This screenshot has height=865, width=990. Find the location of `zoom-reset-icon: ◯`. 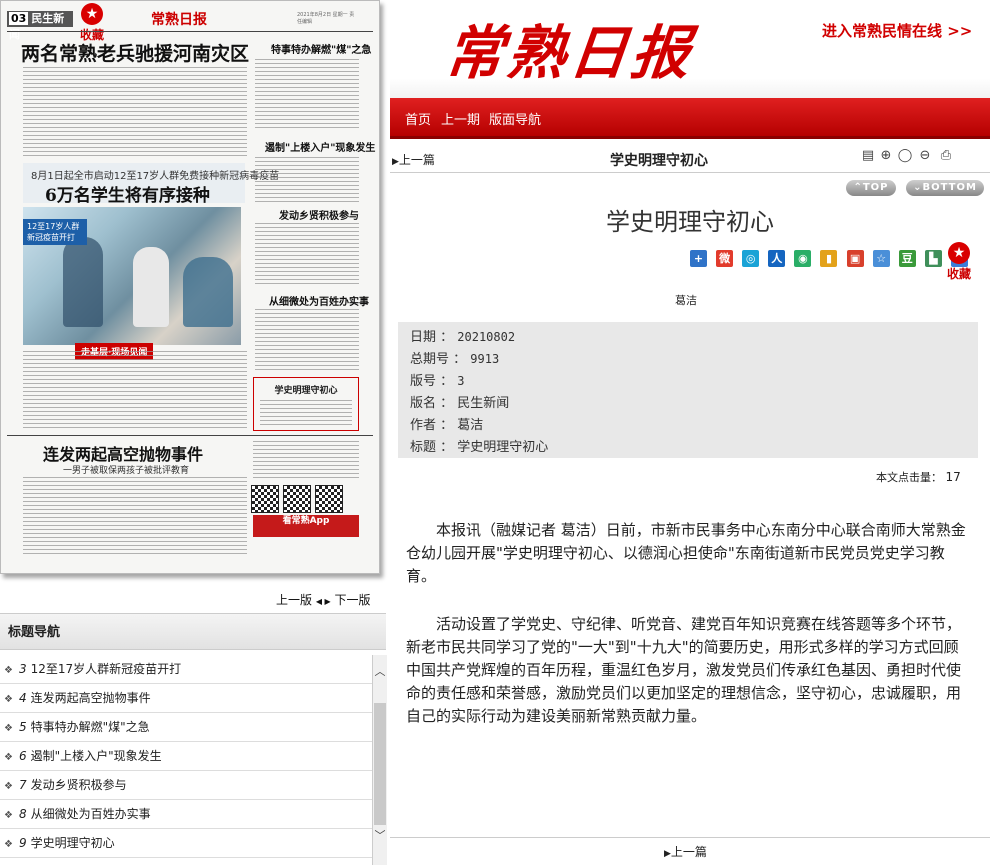

zoom-reset-icon: ◯ is located at coordinates (905, 156).